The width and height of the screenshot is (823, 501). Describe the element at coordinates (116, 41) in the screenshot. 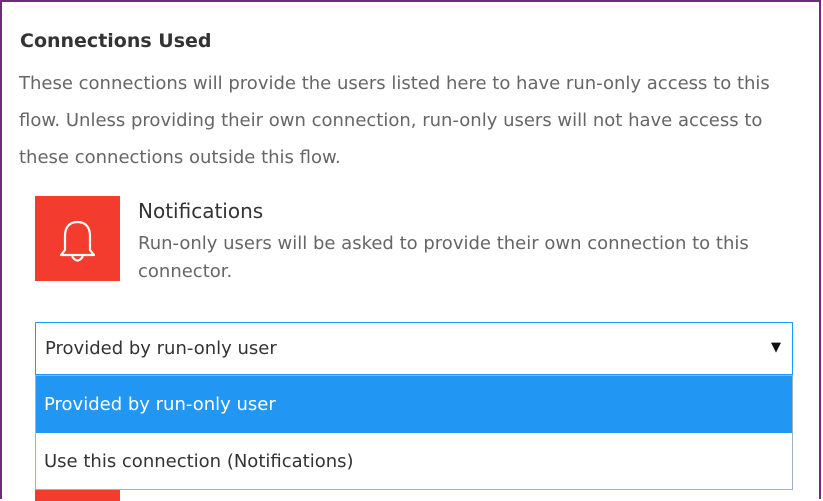

I see `section-heading: Connections Used` at that location.